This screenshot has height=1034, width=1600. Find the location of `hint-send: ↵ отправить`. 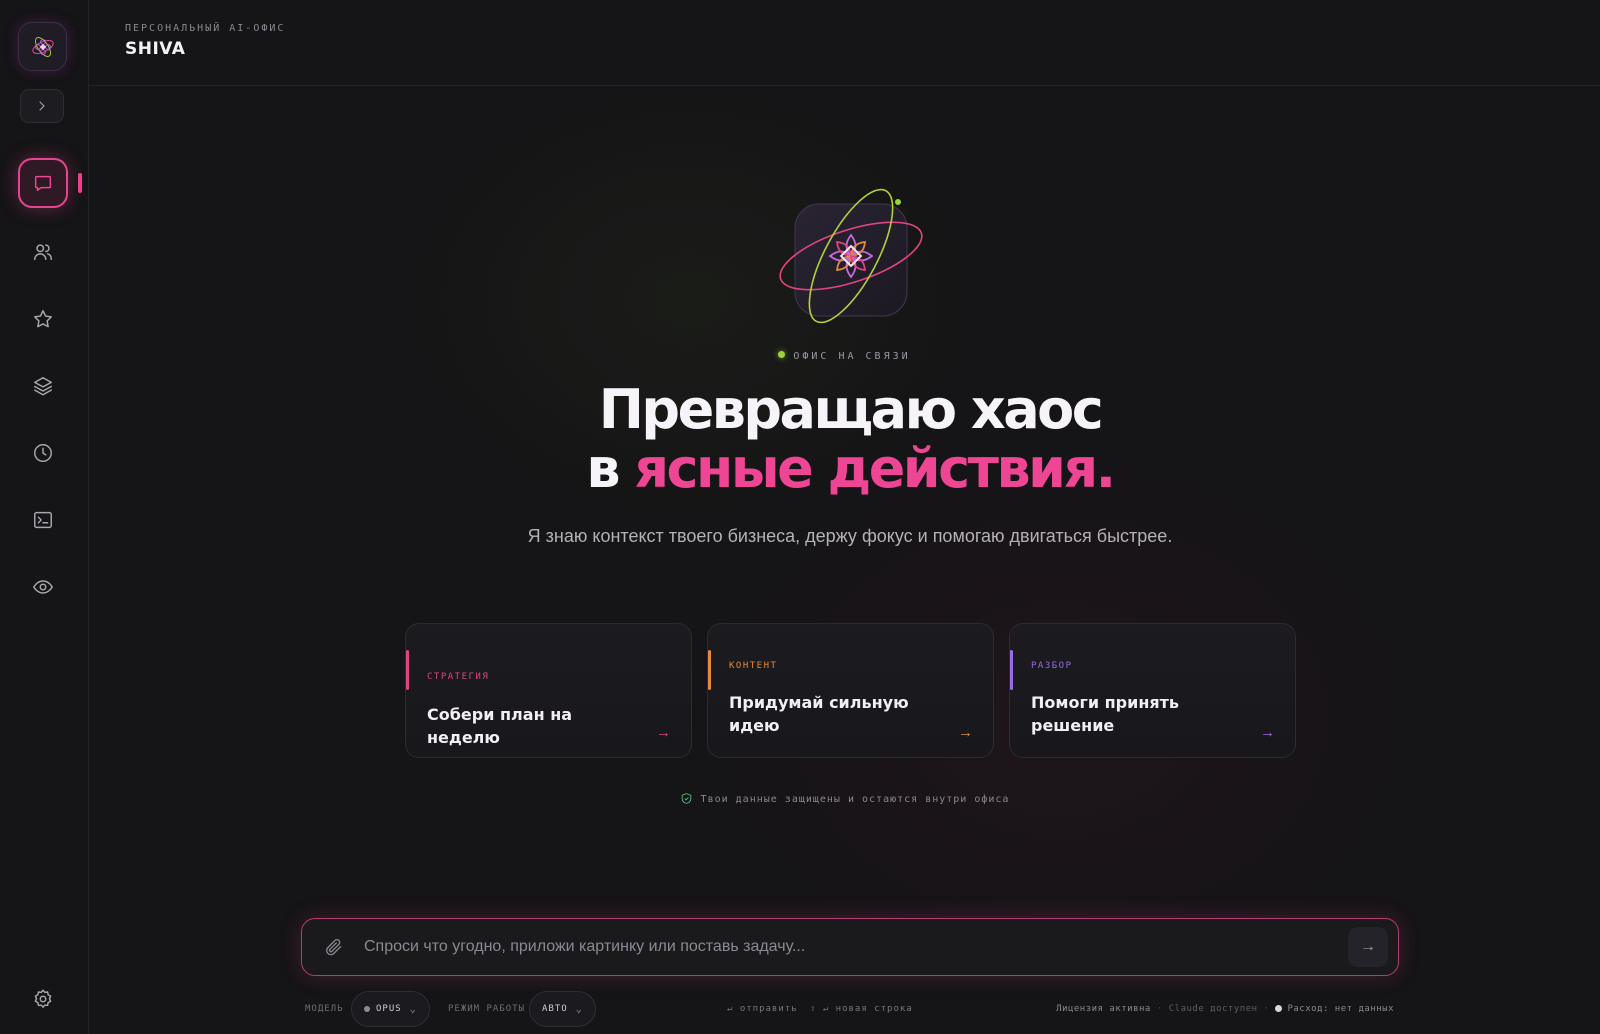

hint-send: ↵ отправить is located at coordinates (762, 1009).